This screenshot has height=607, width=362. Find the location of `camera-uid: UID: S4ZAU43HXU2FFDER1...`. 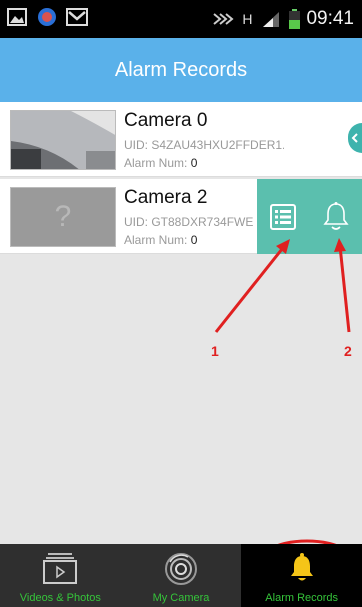

camera-uid: UID: S4ZAU43HXU2FFDER1... is located at coordinates (204, 145).